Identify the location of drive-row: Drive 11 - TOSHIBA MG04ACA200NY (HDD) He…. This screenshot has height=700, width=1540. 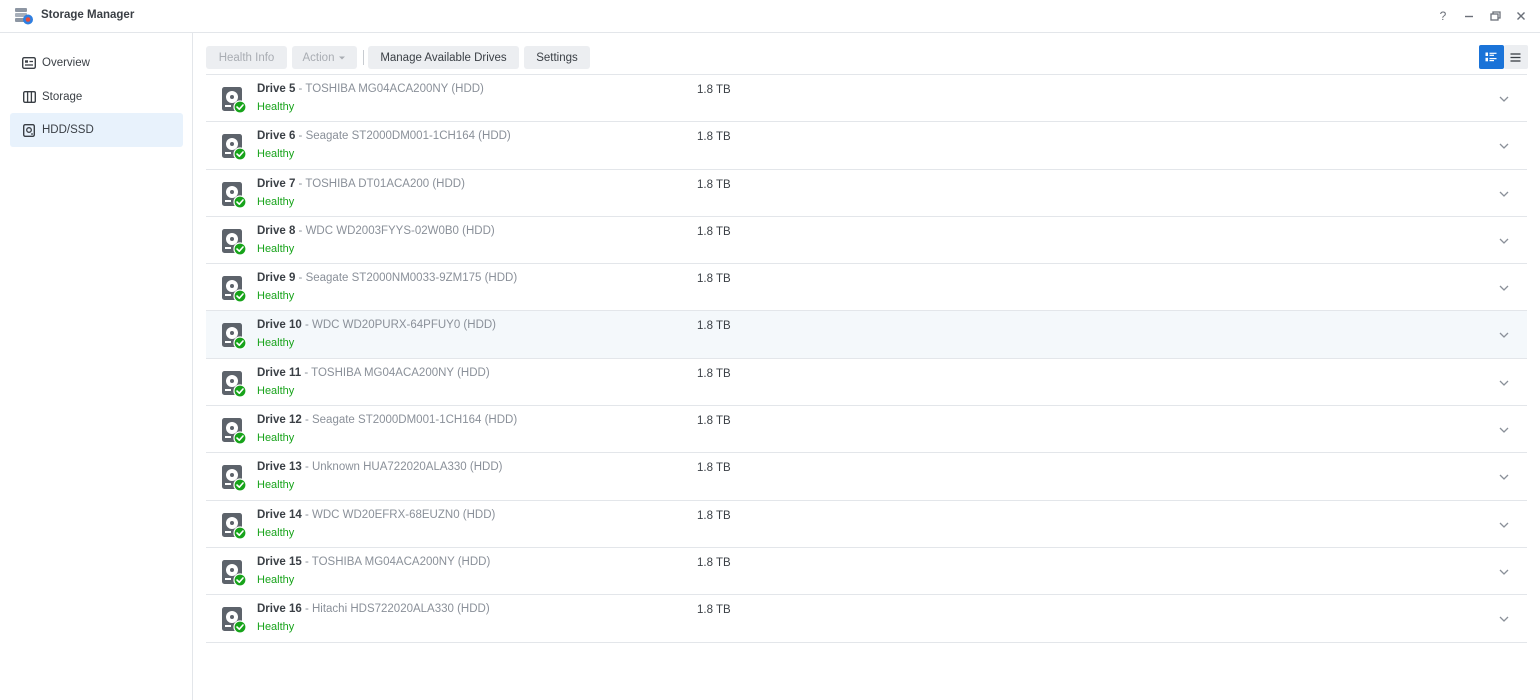
(866, 383).